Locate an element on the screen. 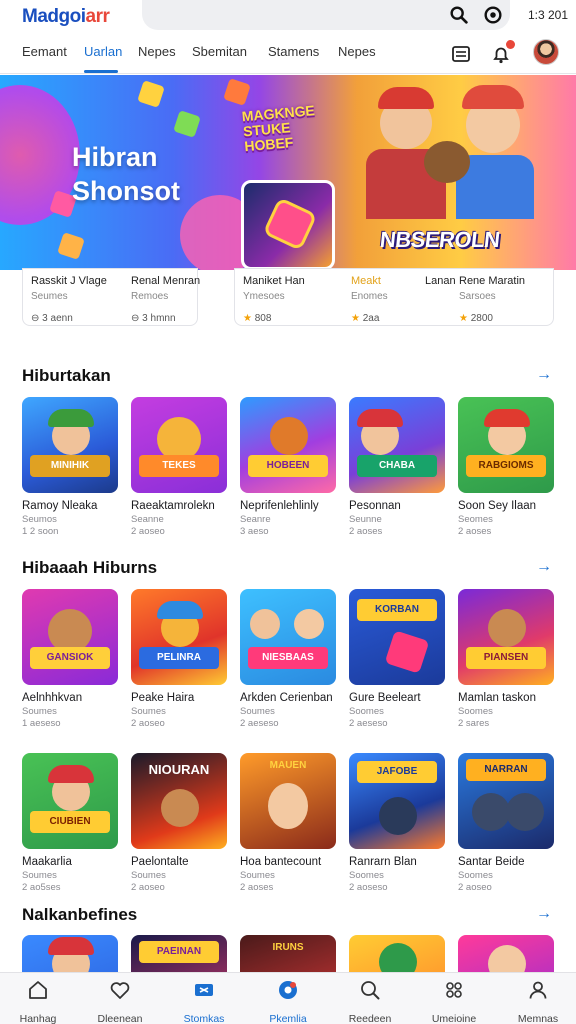 The width and height of the screenshot is (576, 1024). avatar is located at coordinates (546, 52).